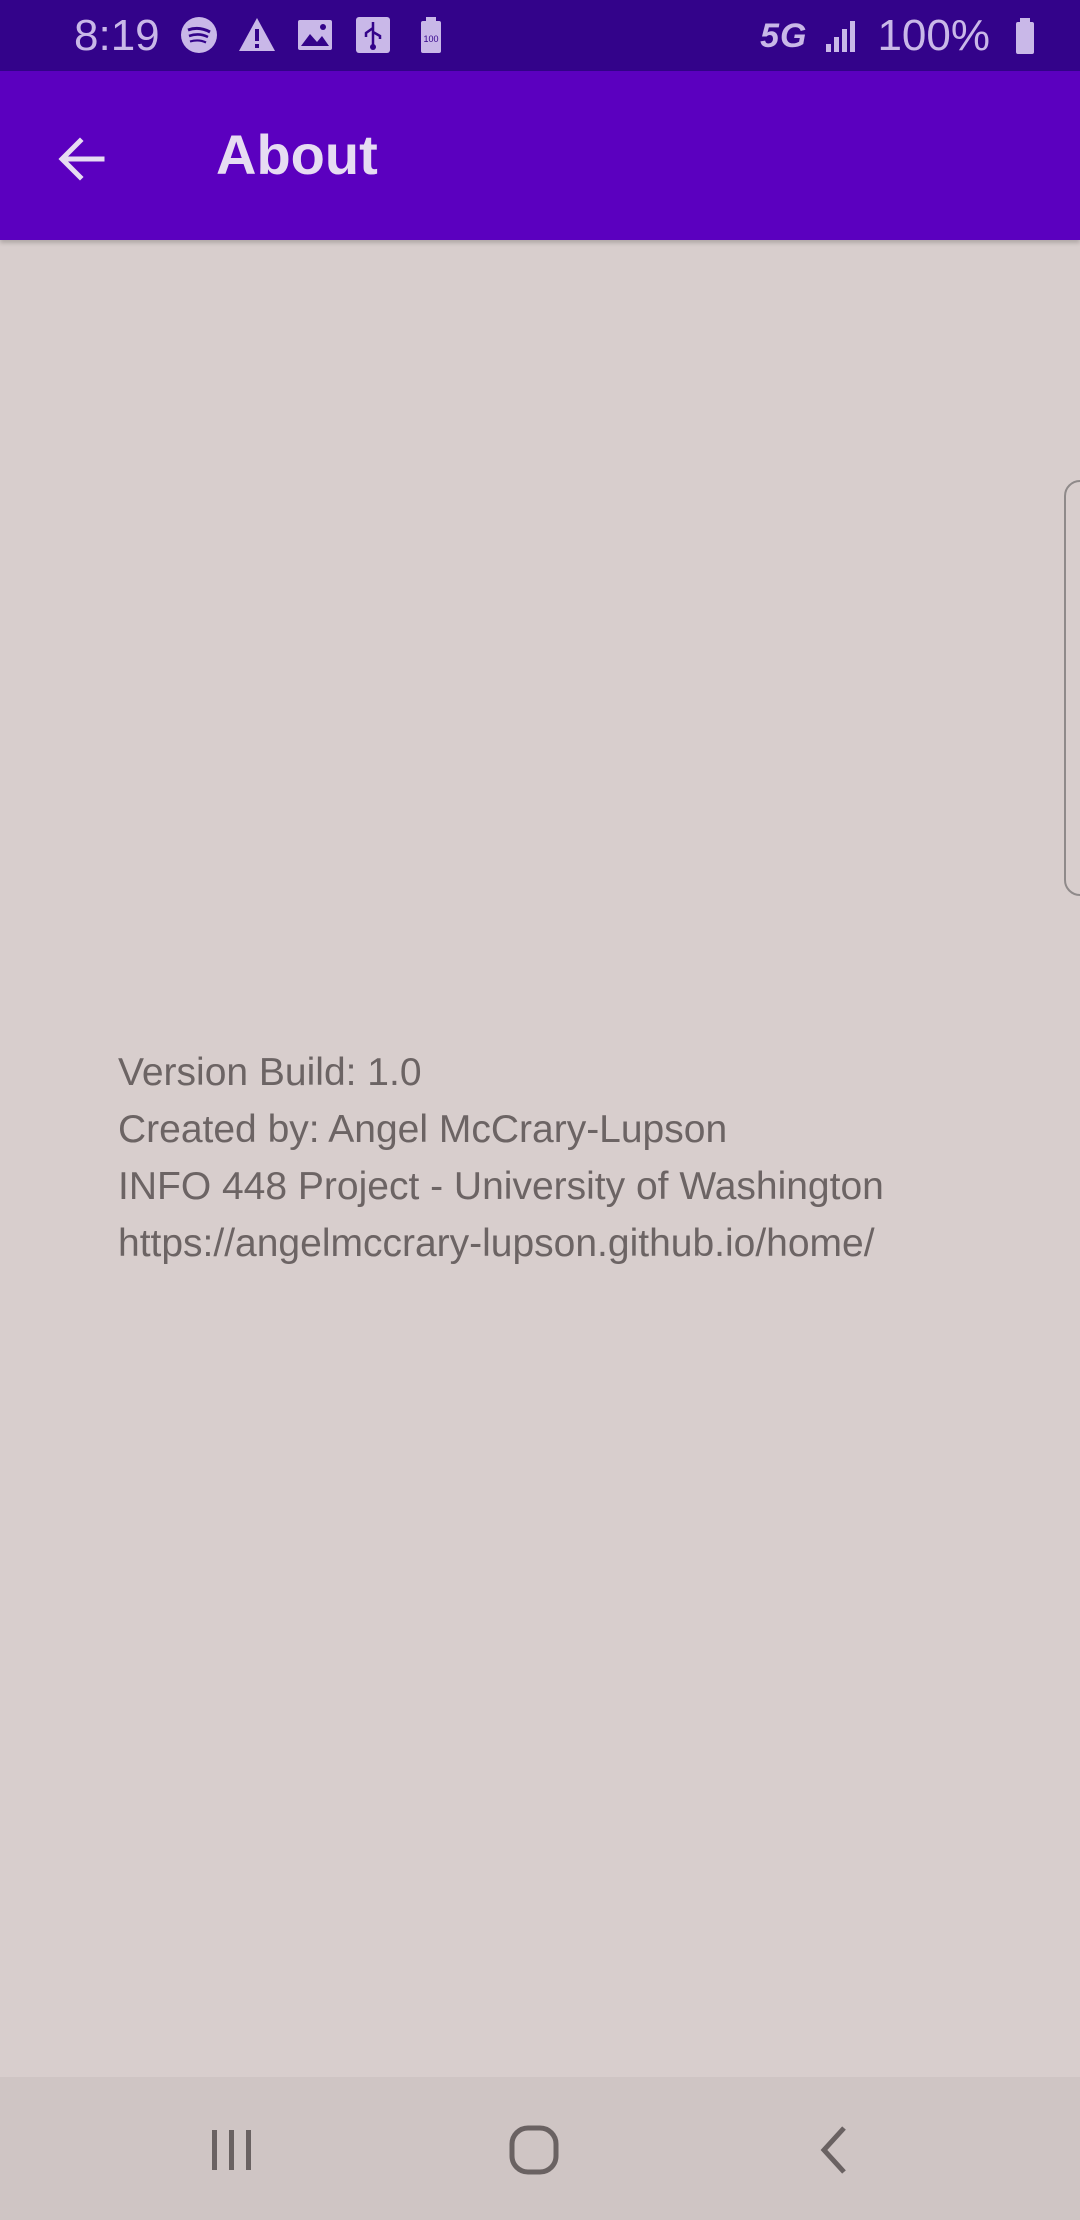  I want to click on arrow-back-icon, so click(81, 159).